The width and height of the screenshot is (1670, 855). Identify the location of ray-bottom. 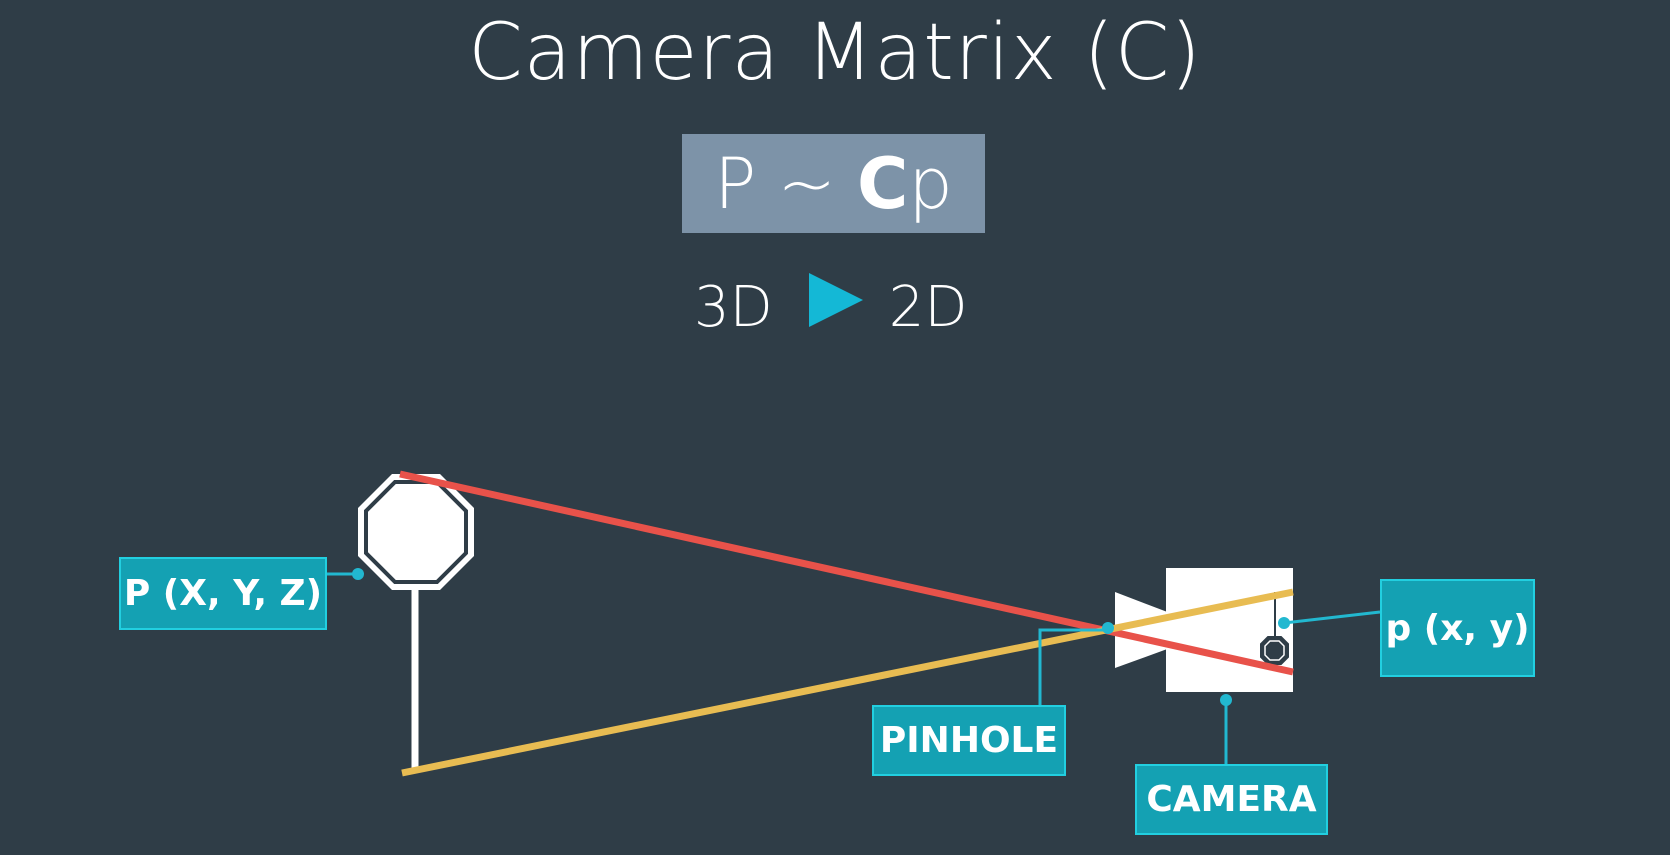
(847, 682).